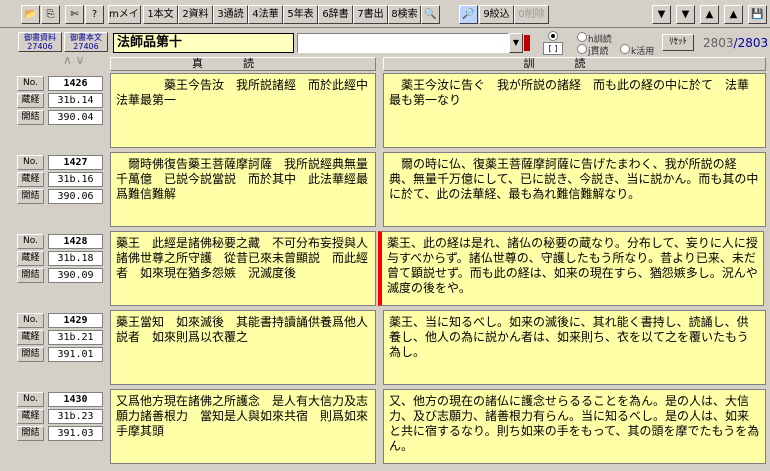 The height and width of the screenshot is (471, 770). What do you see at coordinates (75, 100) in the screenshot?
I see `zokyo-value: 31b.14` at bounding box center [75, 100].